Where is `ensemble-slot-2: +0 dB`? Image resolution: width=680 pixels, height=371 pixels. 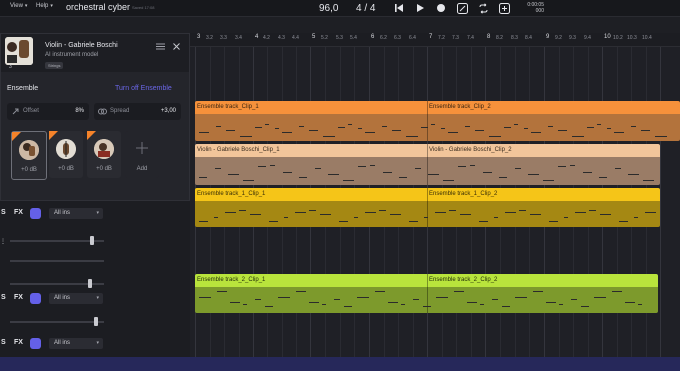 ensemble-slot-2: +0 dB is located at coordinates (66, 154).